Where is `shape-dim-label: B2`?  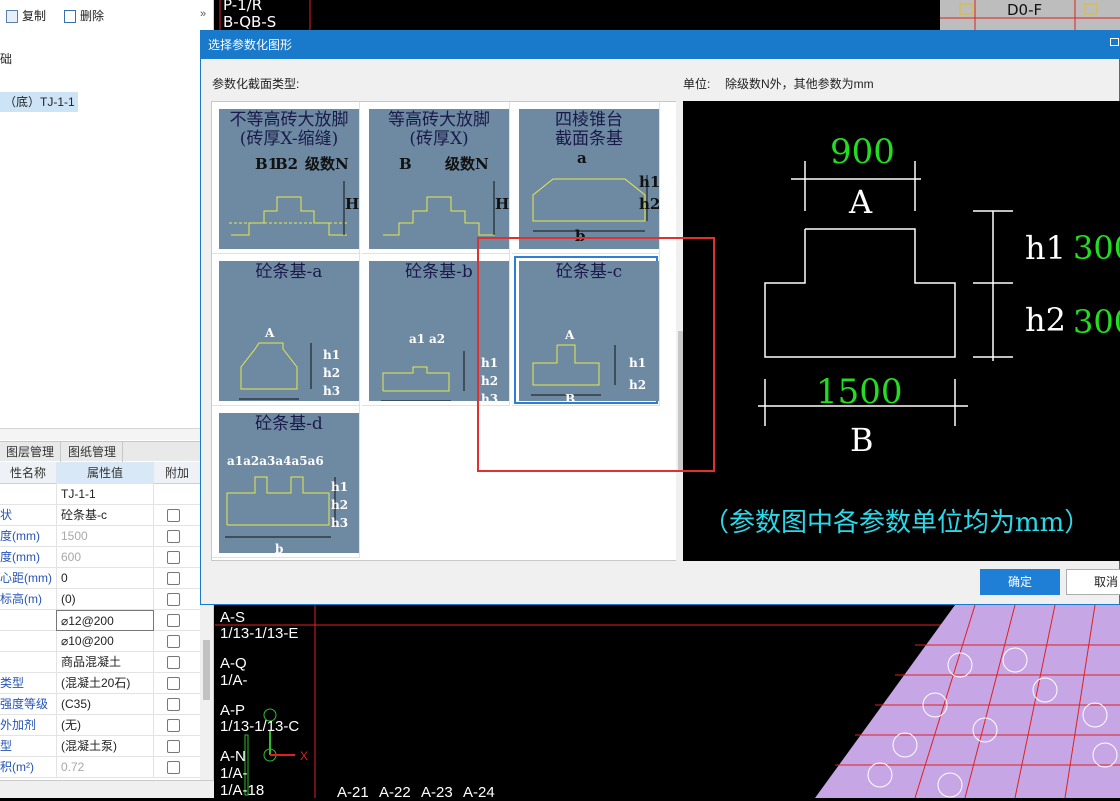 shape-dim-label: B2 is located at coordinates (286, 164).